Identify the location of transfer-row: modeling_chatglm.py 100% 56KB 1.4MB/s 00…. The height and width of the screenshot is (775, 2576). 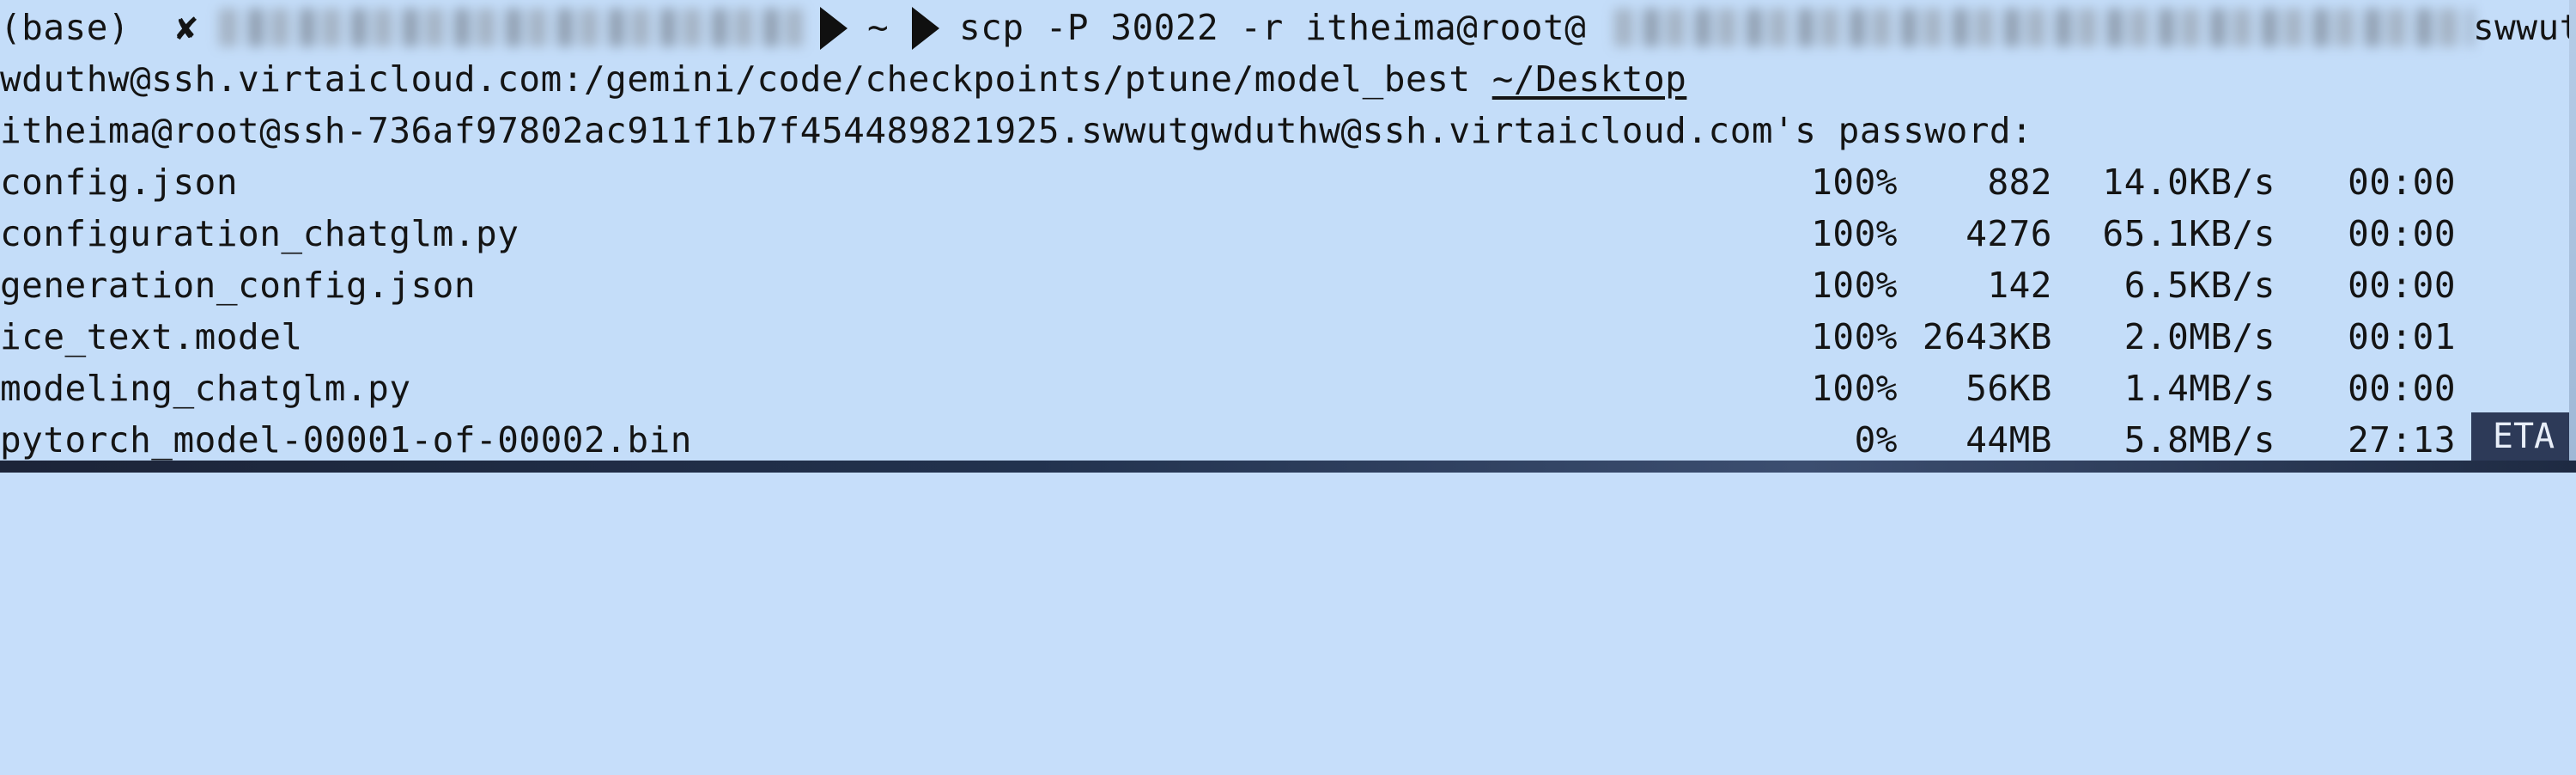
(1228, 388).